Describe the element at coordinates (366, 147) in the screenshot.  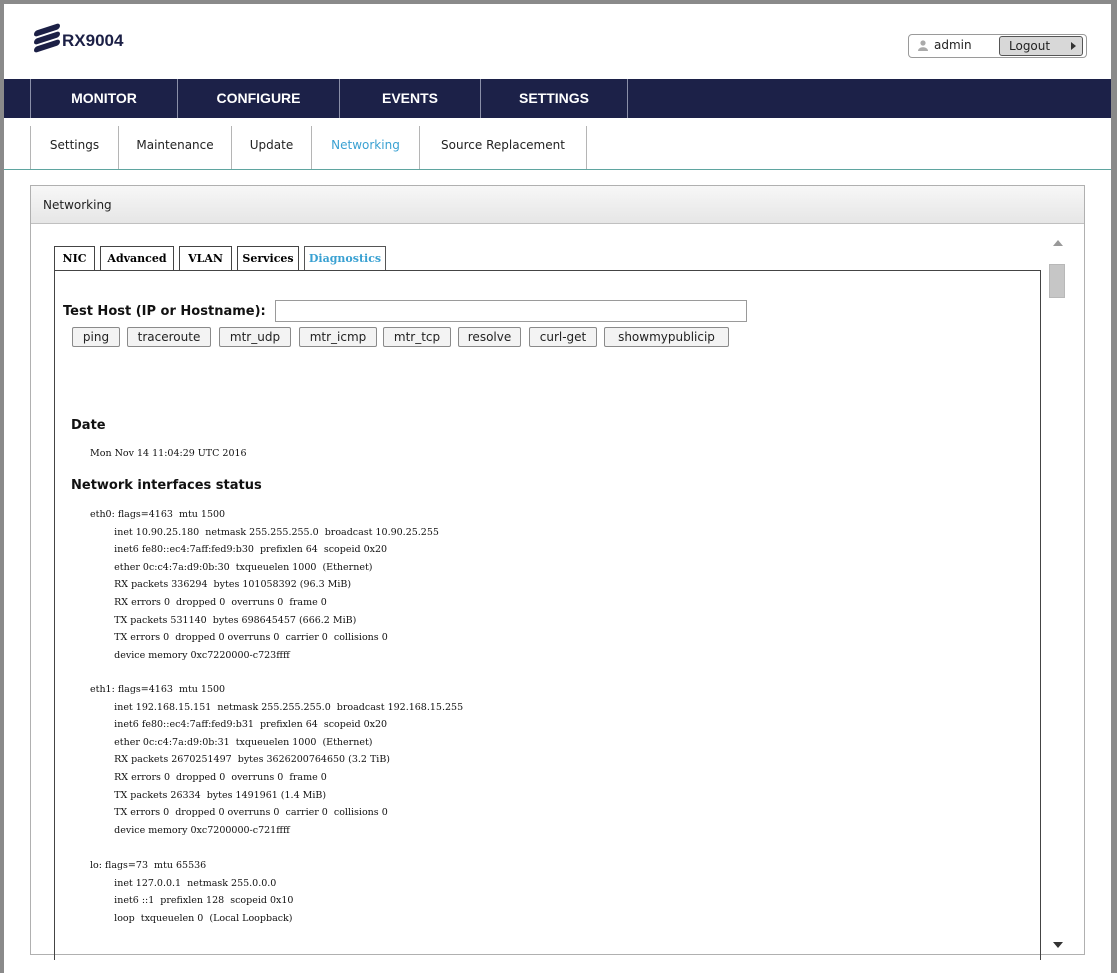
I see `subnav-networking: Networking` at that location.